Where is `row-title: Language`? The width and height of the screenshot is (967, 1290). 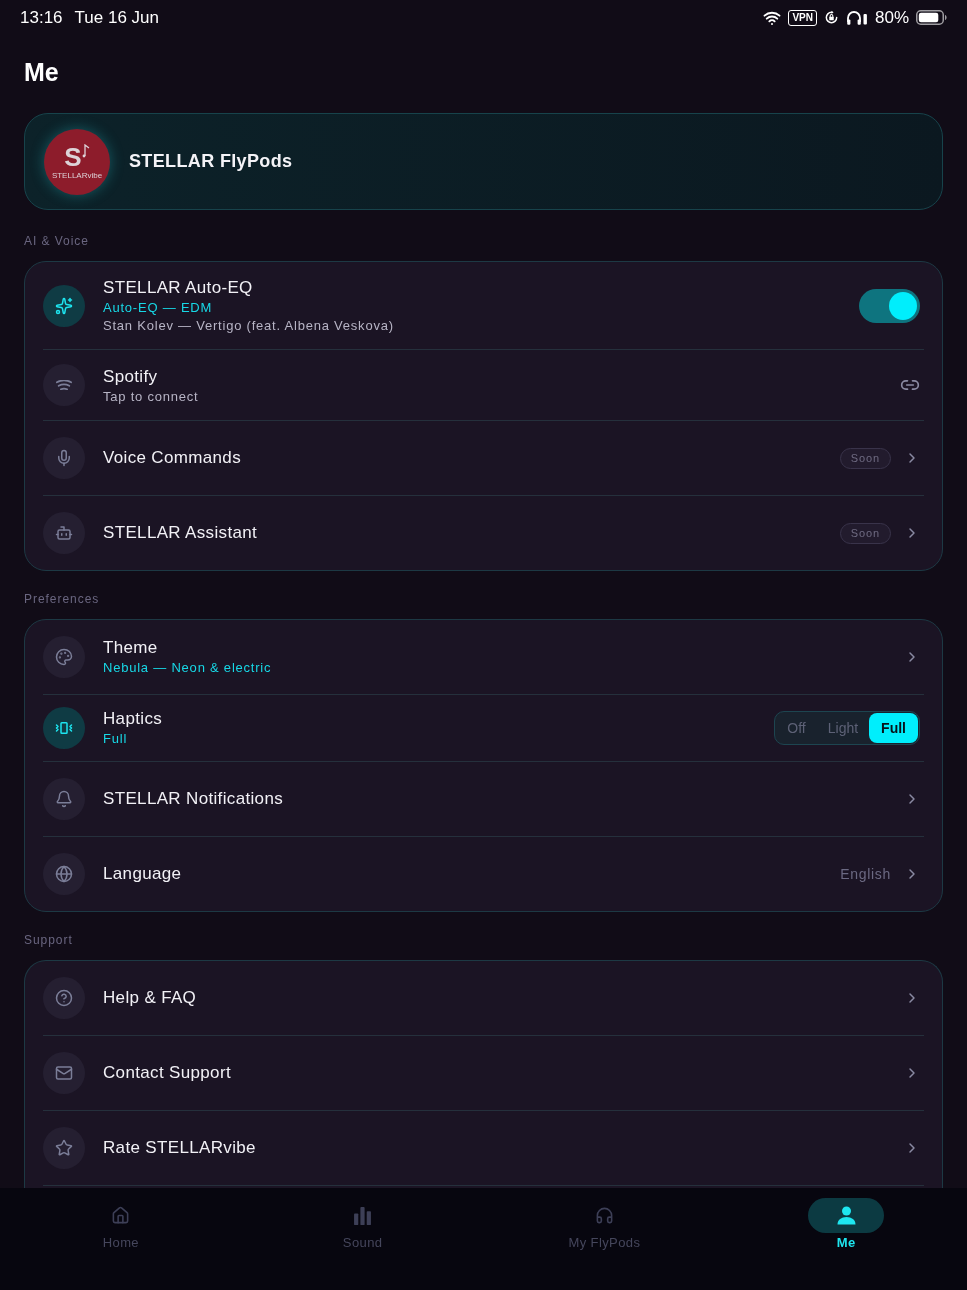
row-title: Language is located at coordinates (142, 874).